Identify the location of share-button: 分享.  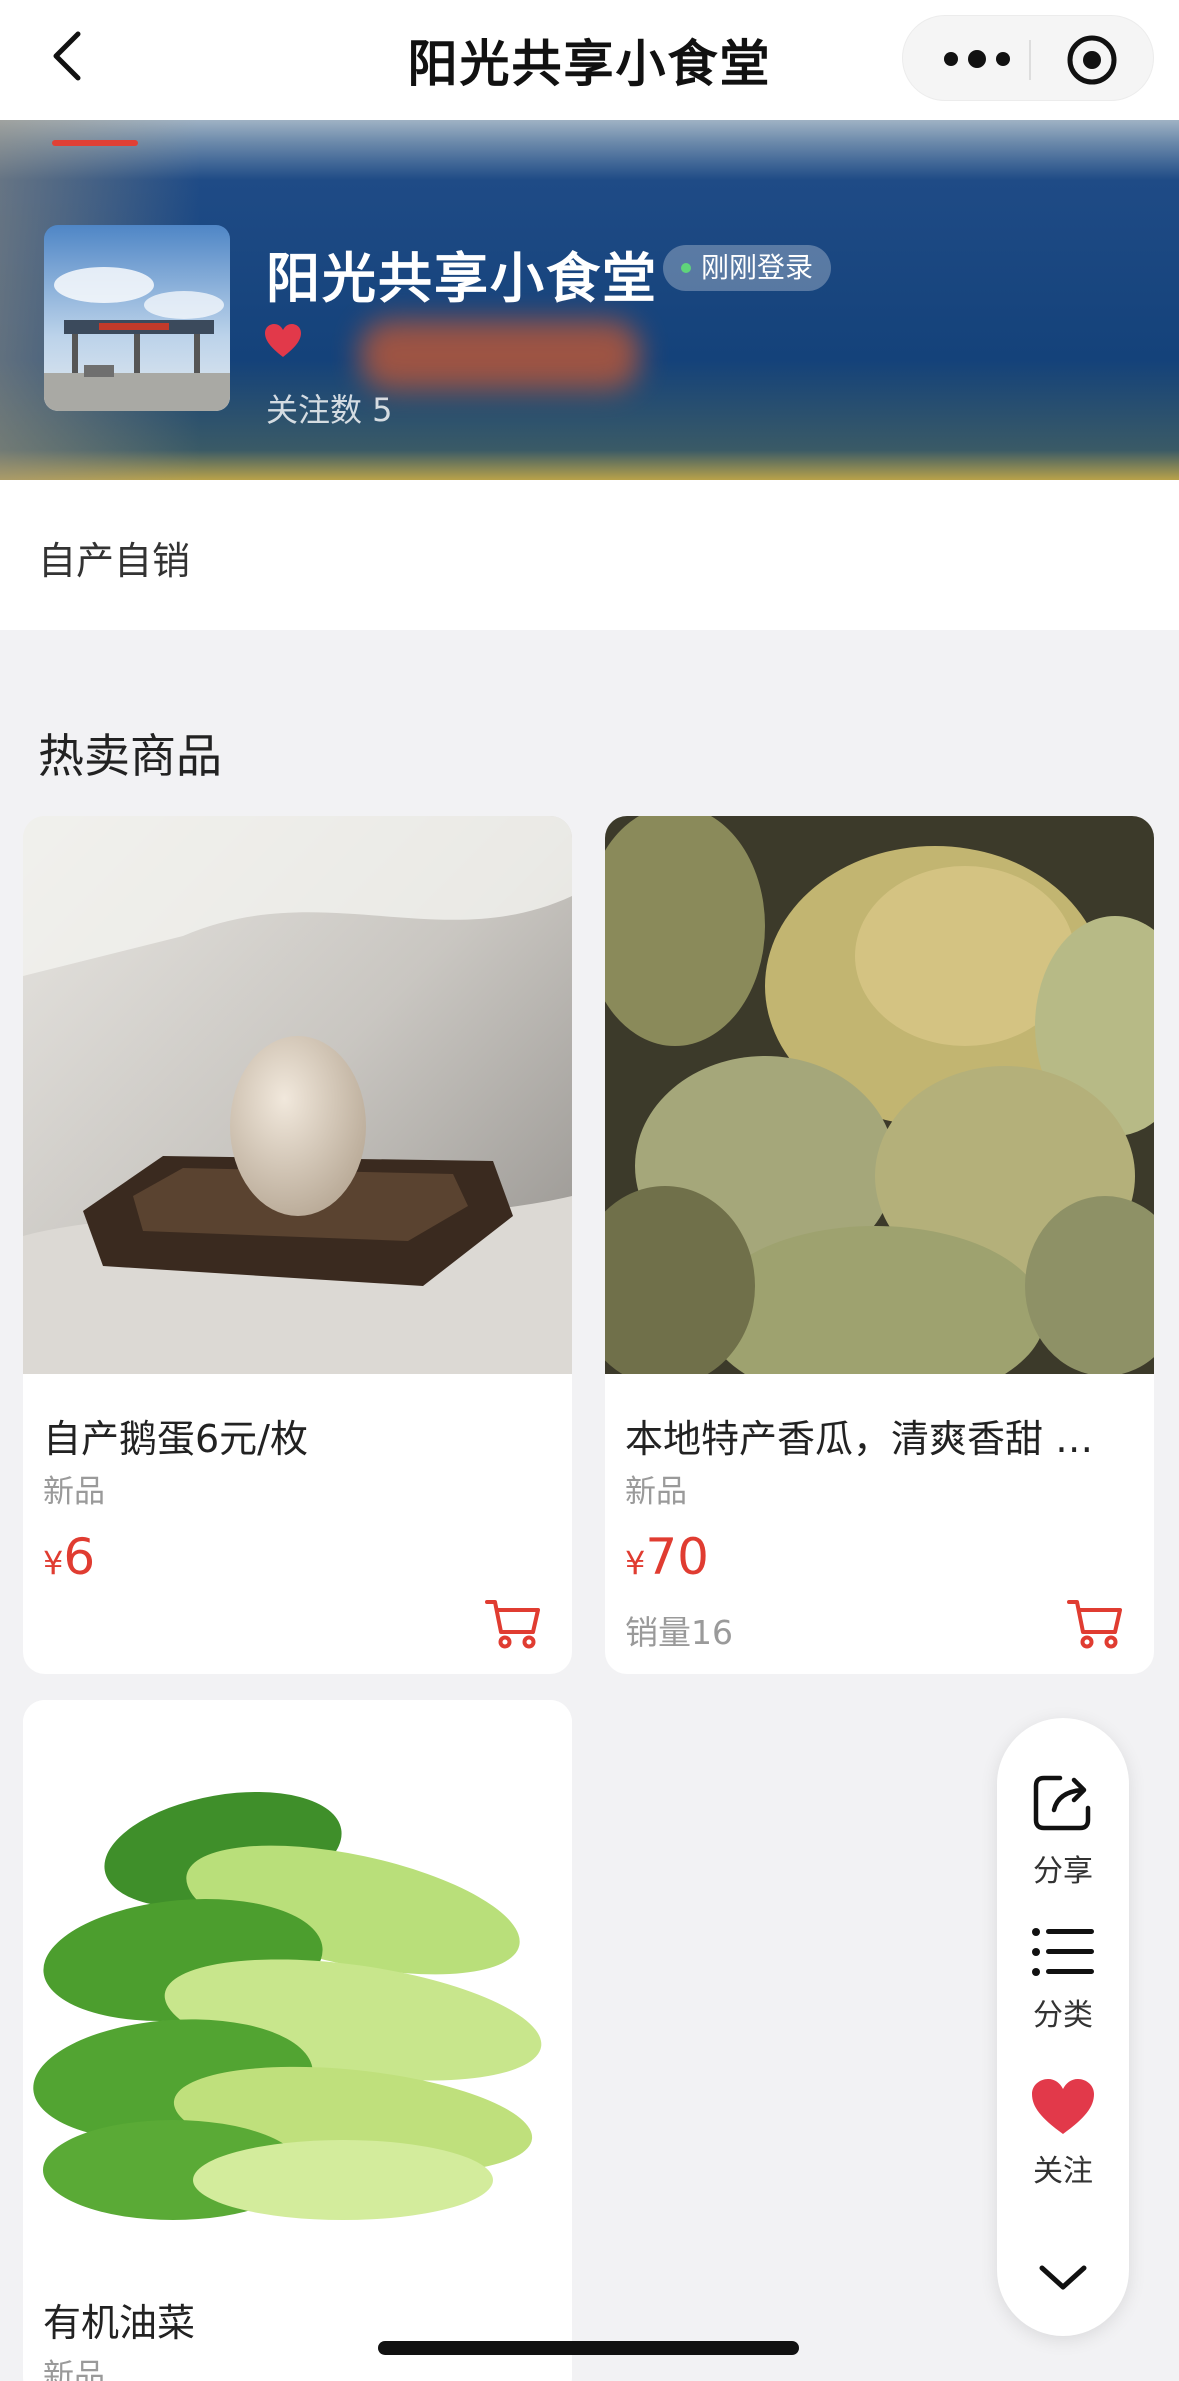
(1063, 1830).